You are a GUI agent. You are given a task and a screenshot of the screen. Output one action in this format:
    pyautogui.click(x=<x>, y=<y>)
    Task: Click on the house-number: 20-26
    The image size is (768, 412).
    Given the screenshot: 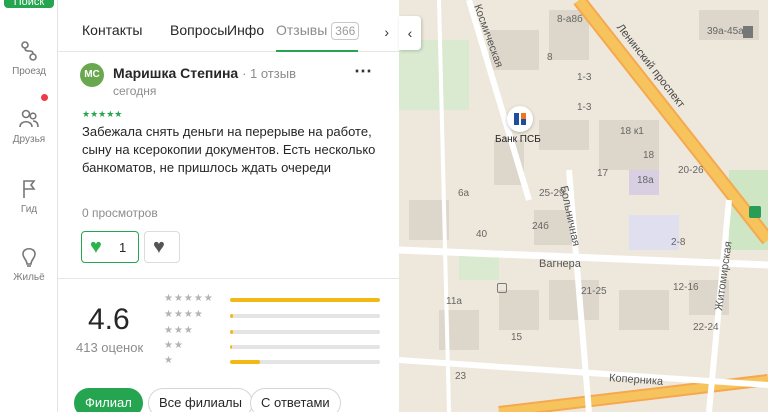 What is the action you would take?
    pyautogui.click(x=691, y=170)
    